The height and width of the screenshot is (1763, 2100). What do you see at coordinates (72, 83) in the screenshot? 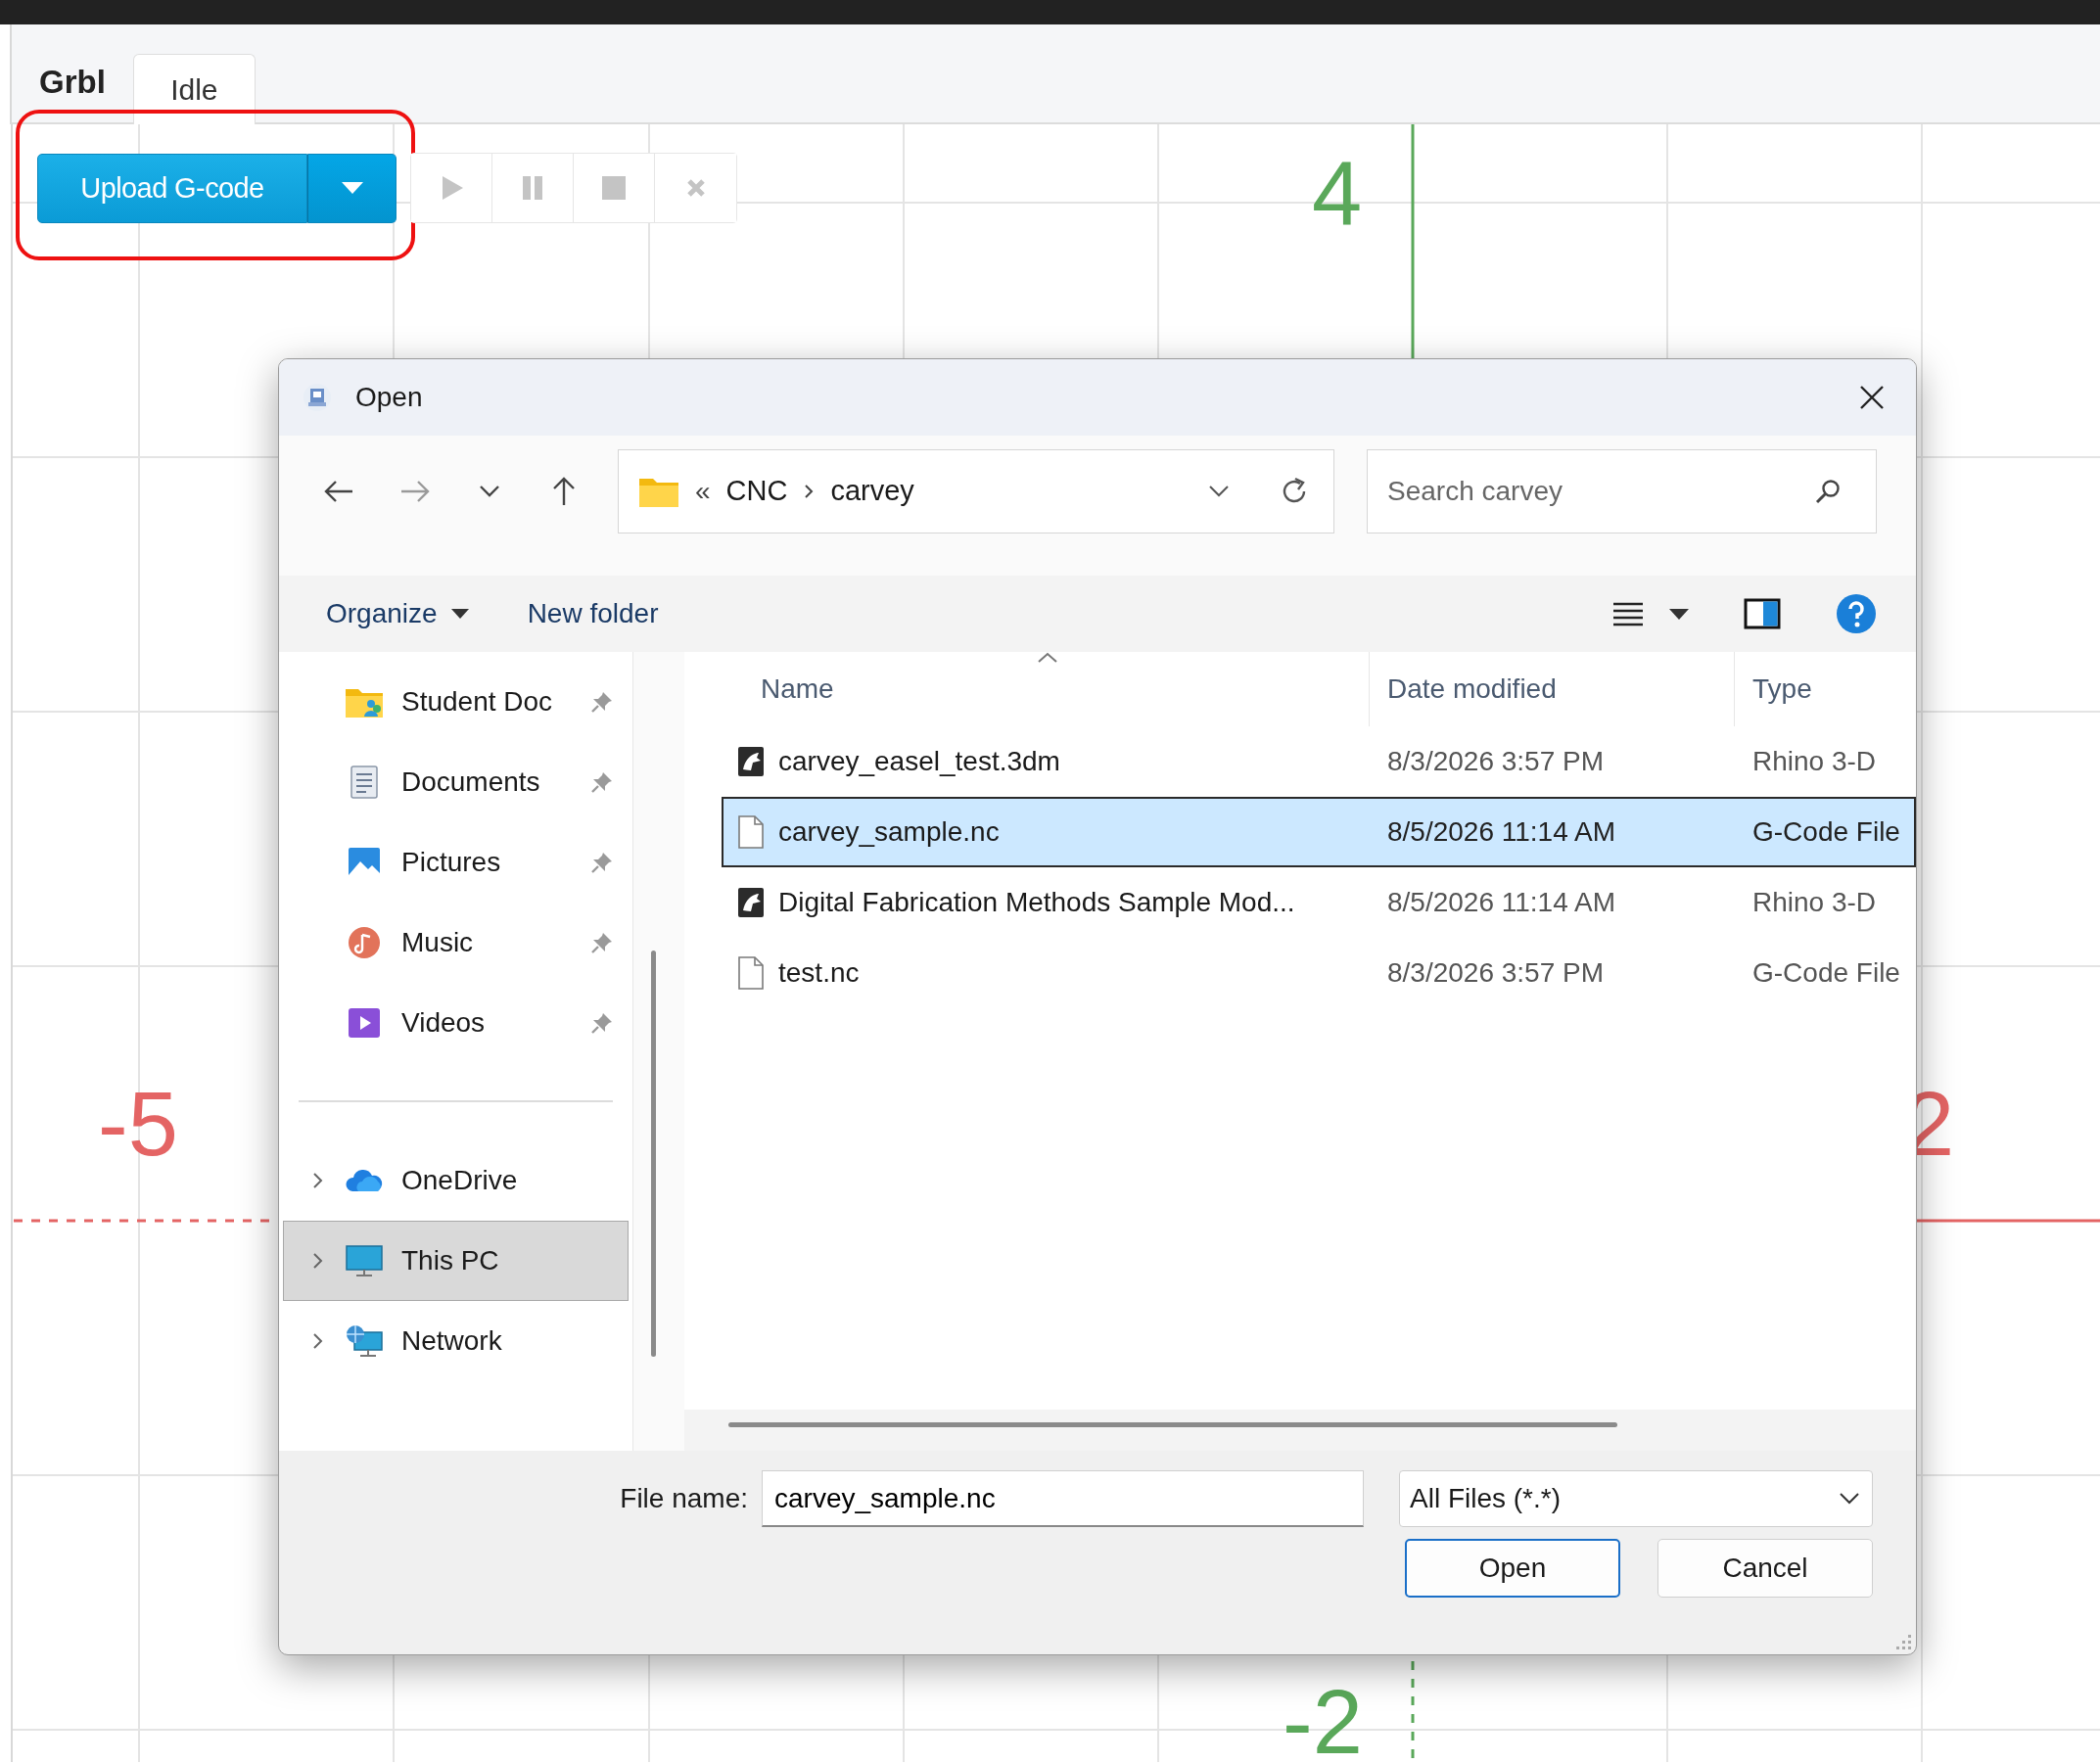
I see `app-title: Grbl` at bounding box center [72, 83].